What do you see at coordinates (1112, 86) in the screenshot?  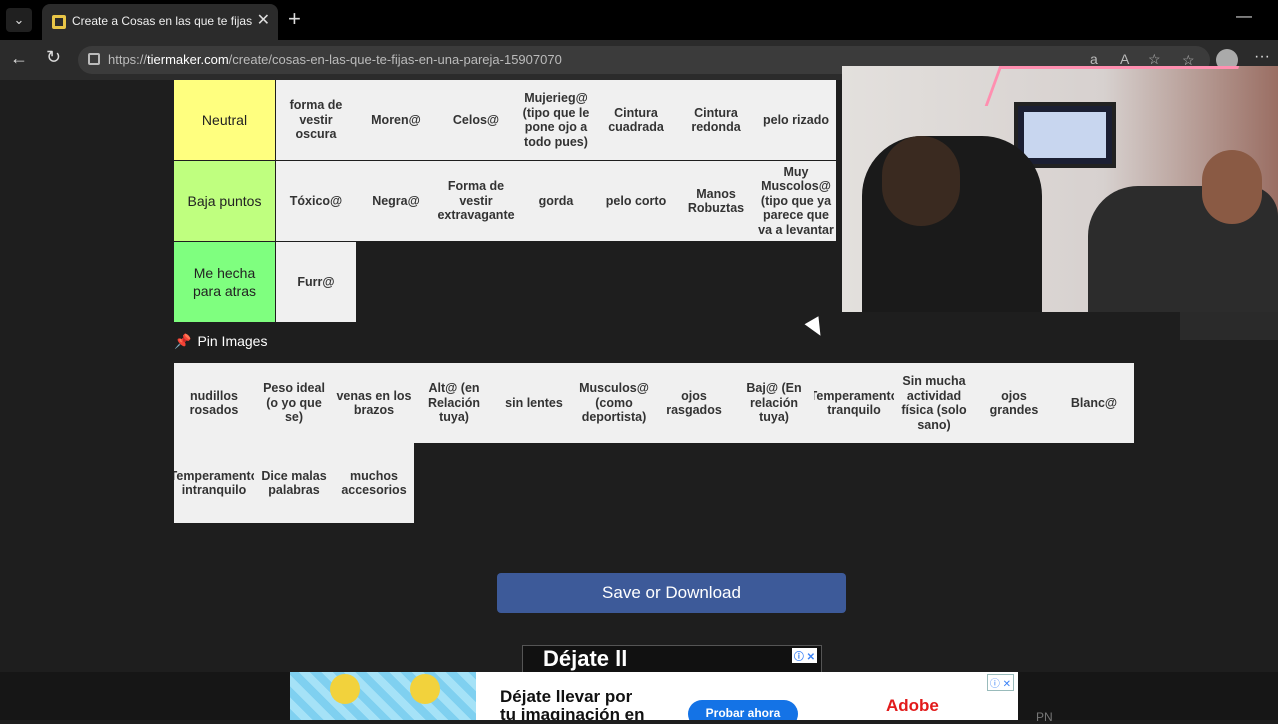 I see `led-strip` at bounding box center [1112, 86].